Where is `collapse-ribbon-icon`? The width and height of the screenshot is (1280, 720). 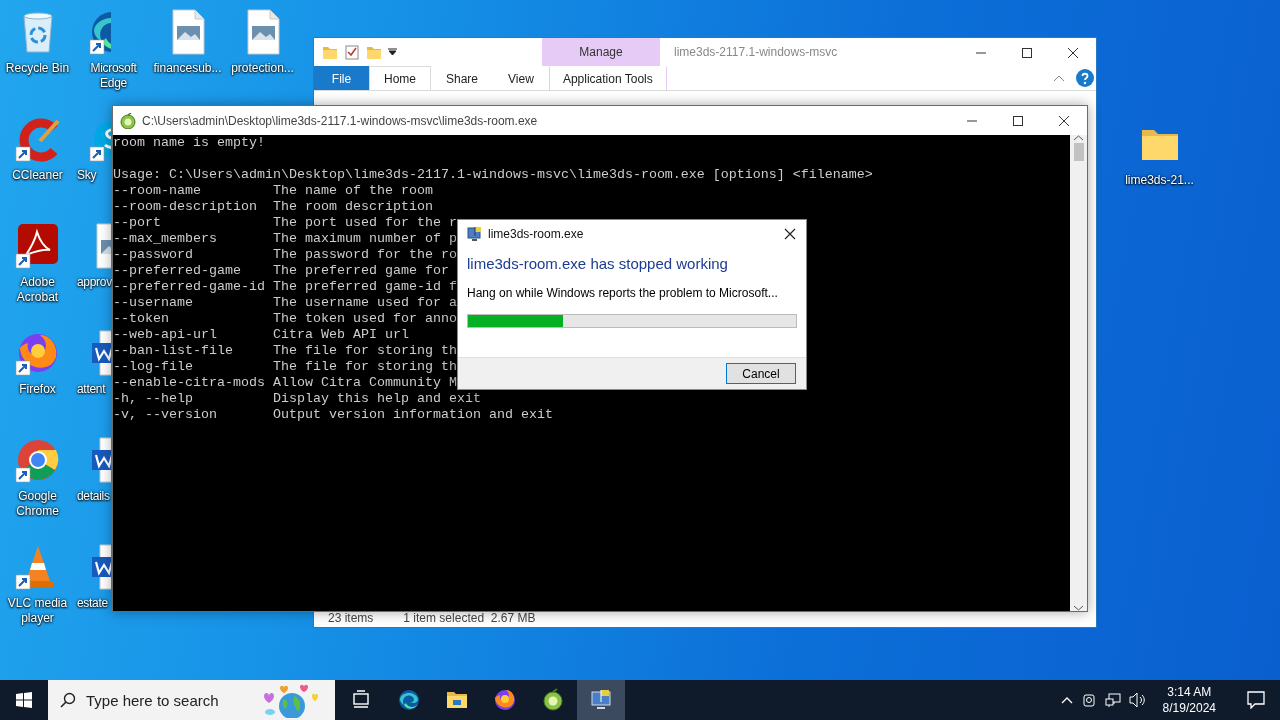
collapse-ribbon-icon is located at coordinates (1059, 78).